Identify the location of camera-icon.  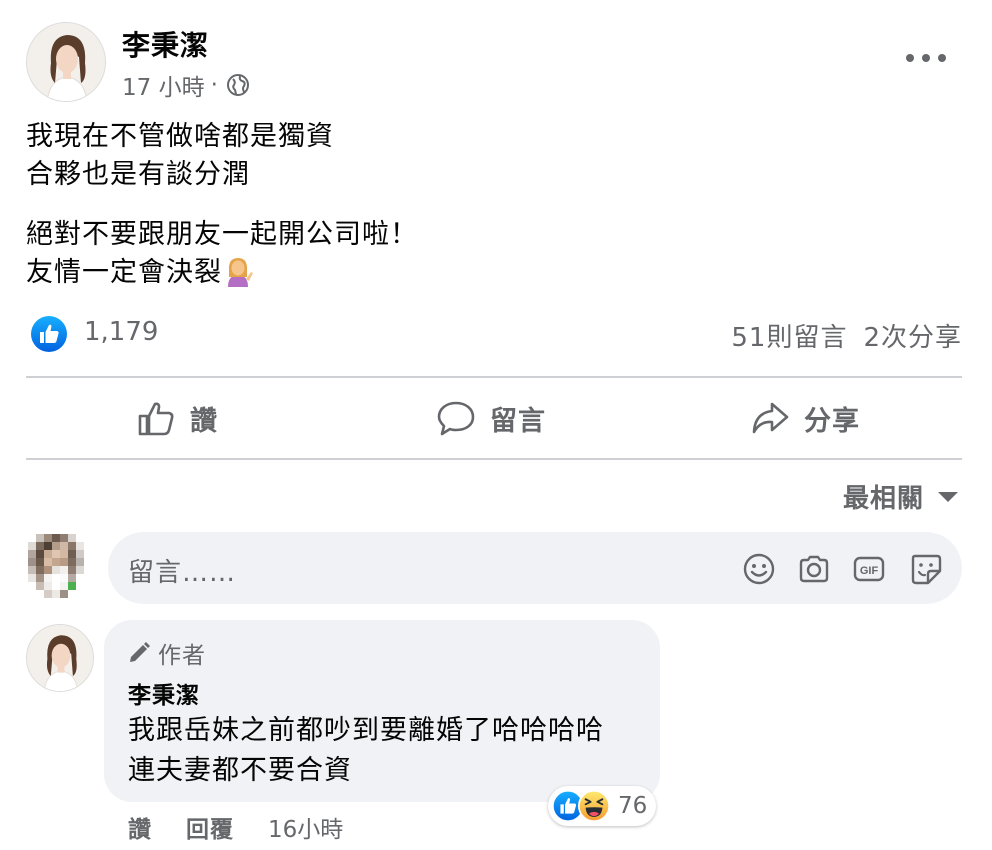
(814, 569).